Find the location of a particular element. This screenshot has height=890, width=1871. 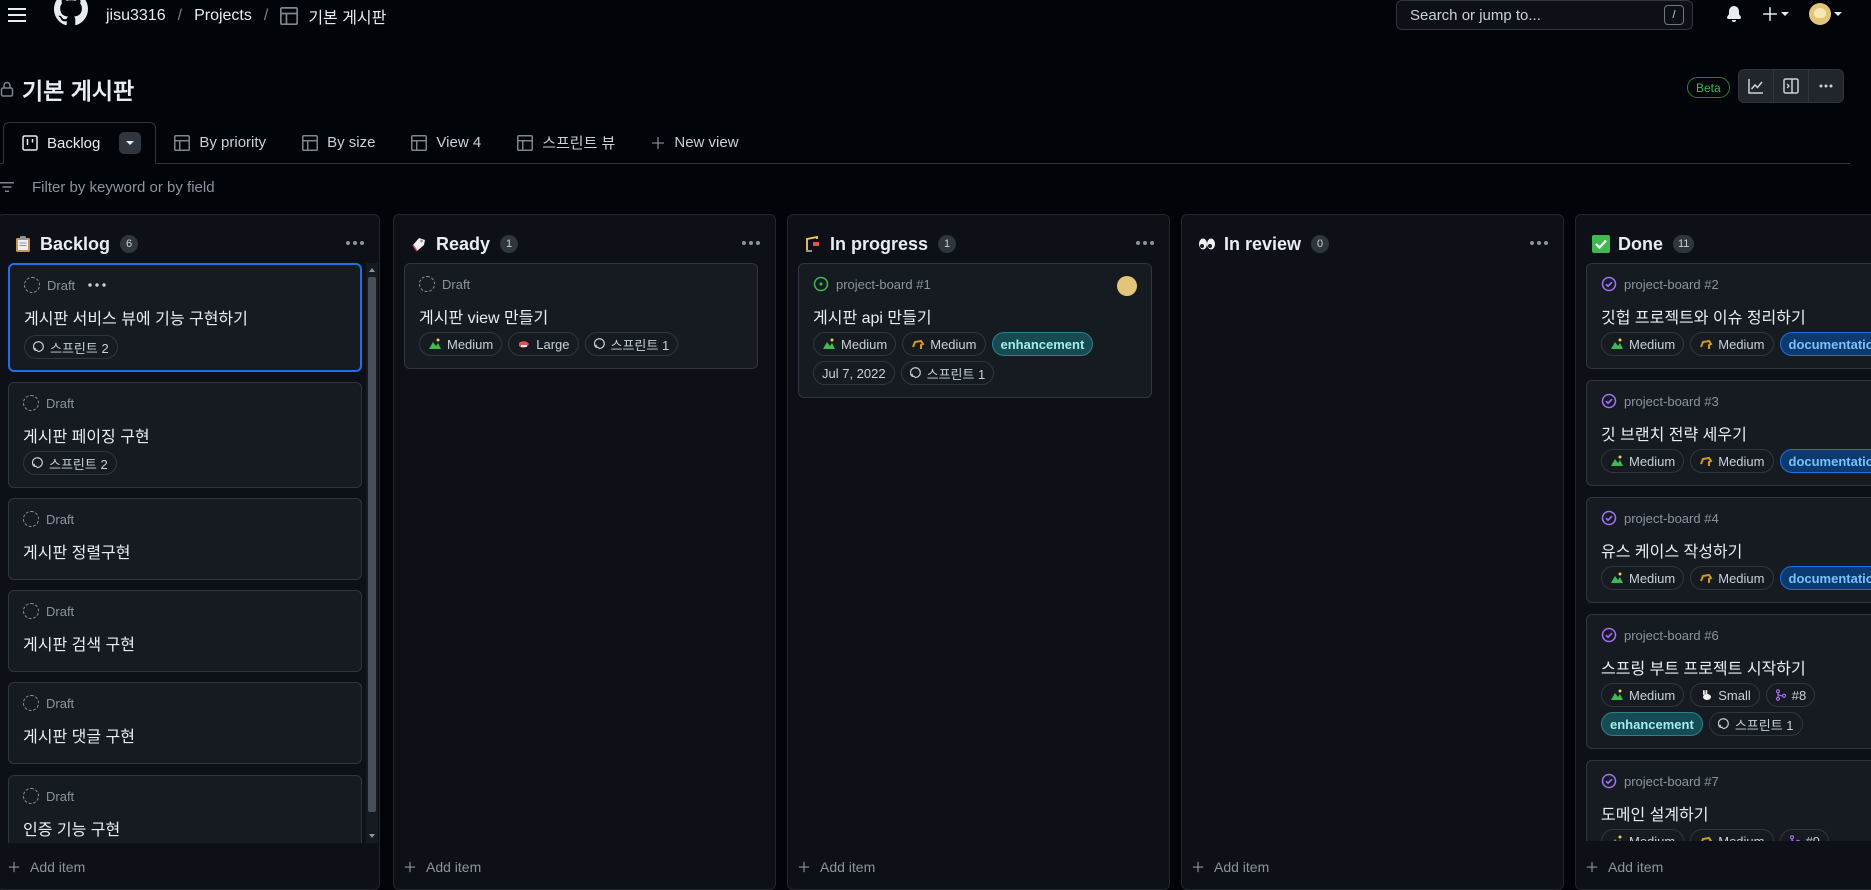

card-title: 게시판 댓글 구현 is located at coordinates (79, 735).